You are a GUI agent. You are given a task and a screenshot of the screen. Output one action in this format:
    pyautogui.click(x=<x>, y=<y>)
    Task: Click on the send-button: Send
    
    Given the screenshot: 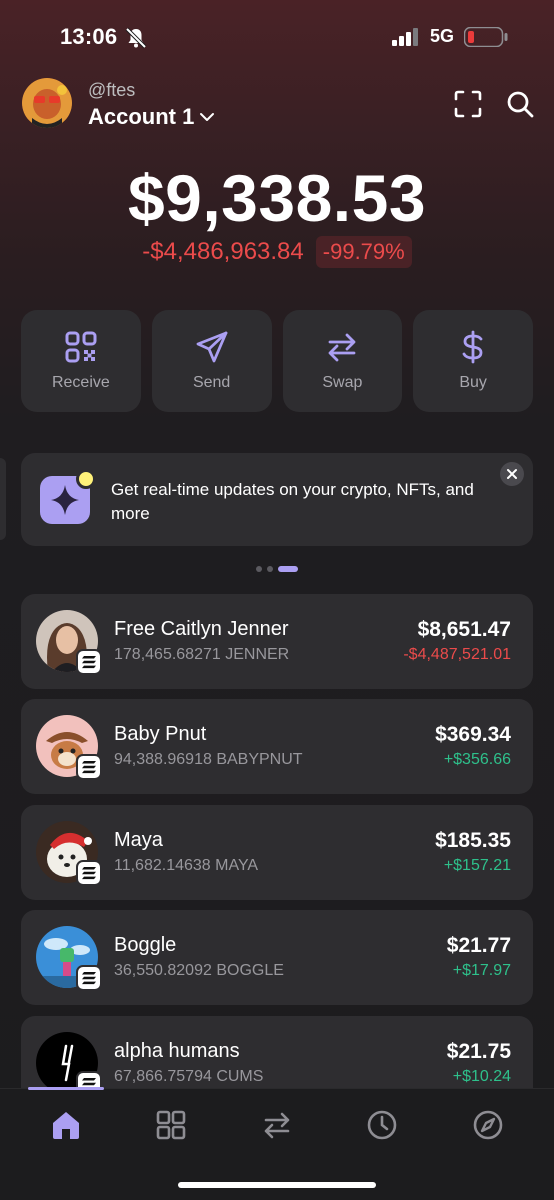 What is the action you would take?
    pyautogui.click(x=211, y=361)
    